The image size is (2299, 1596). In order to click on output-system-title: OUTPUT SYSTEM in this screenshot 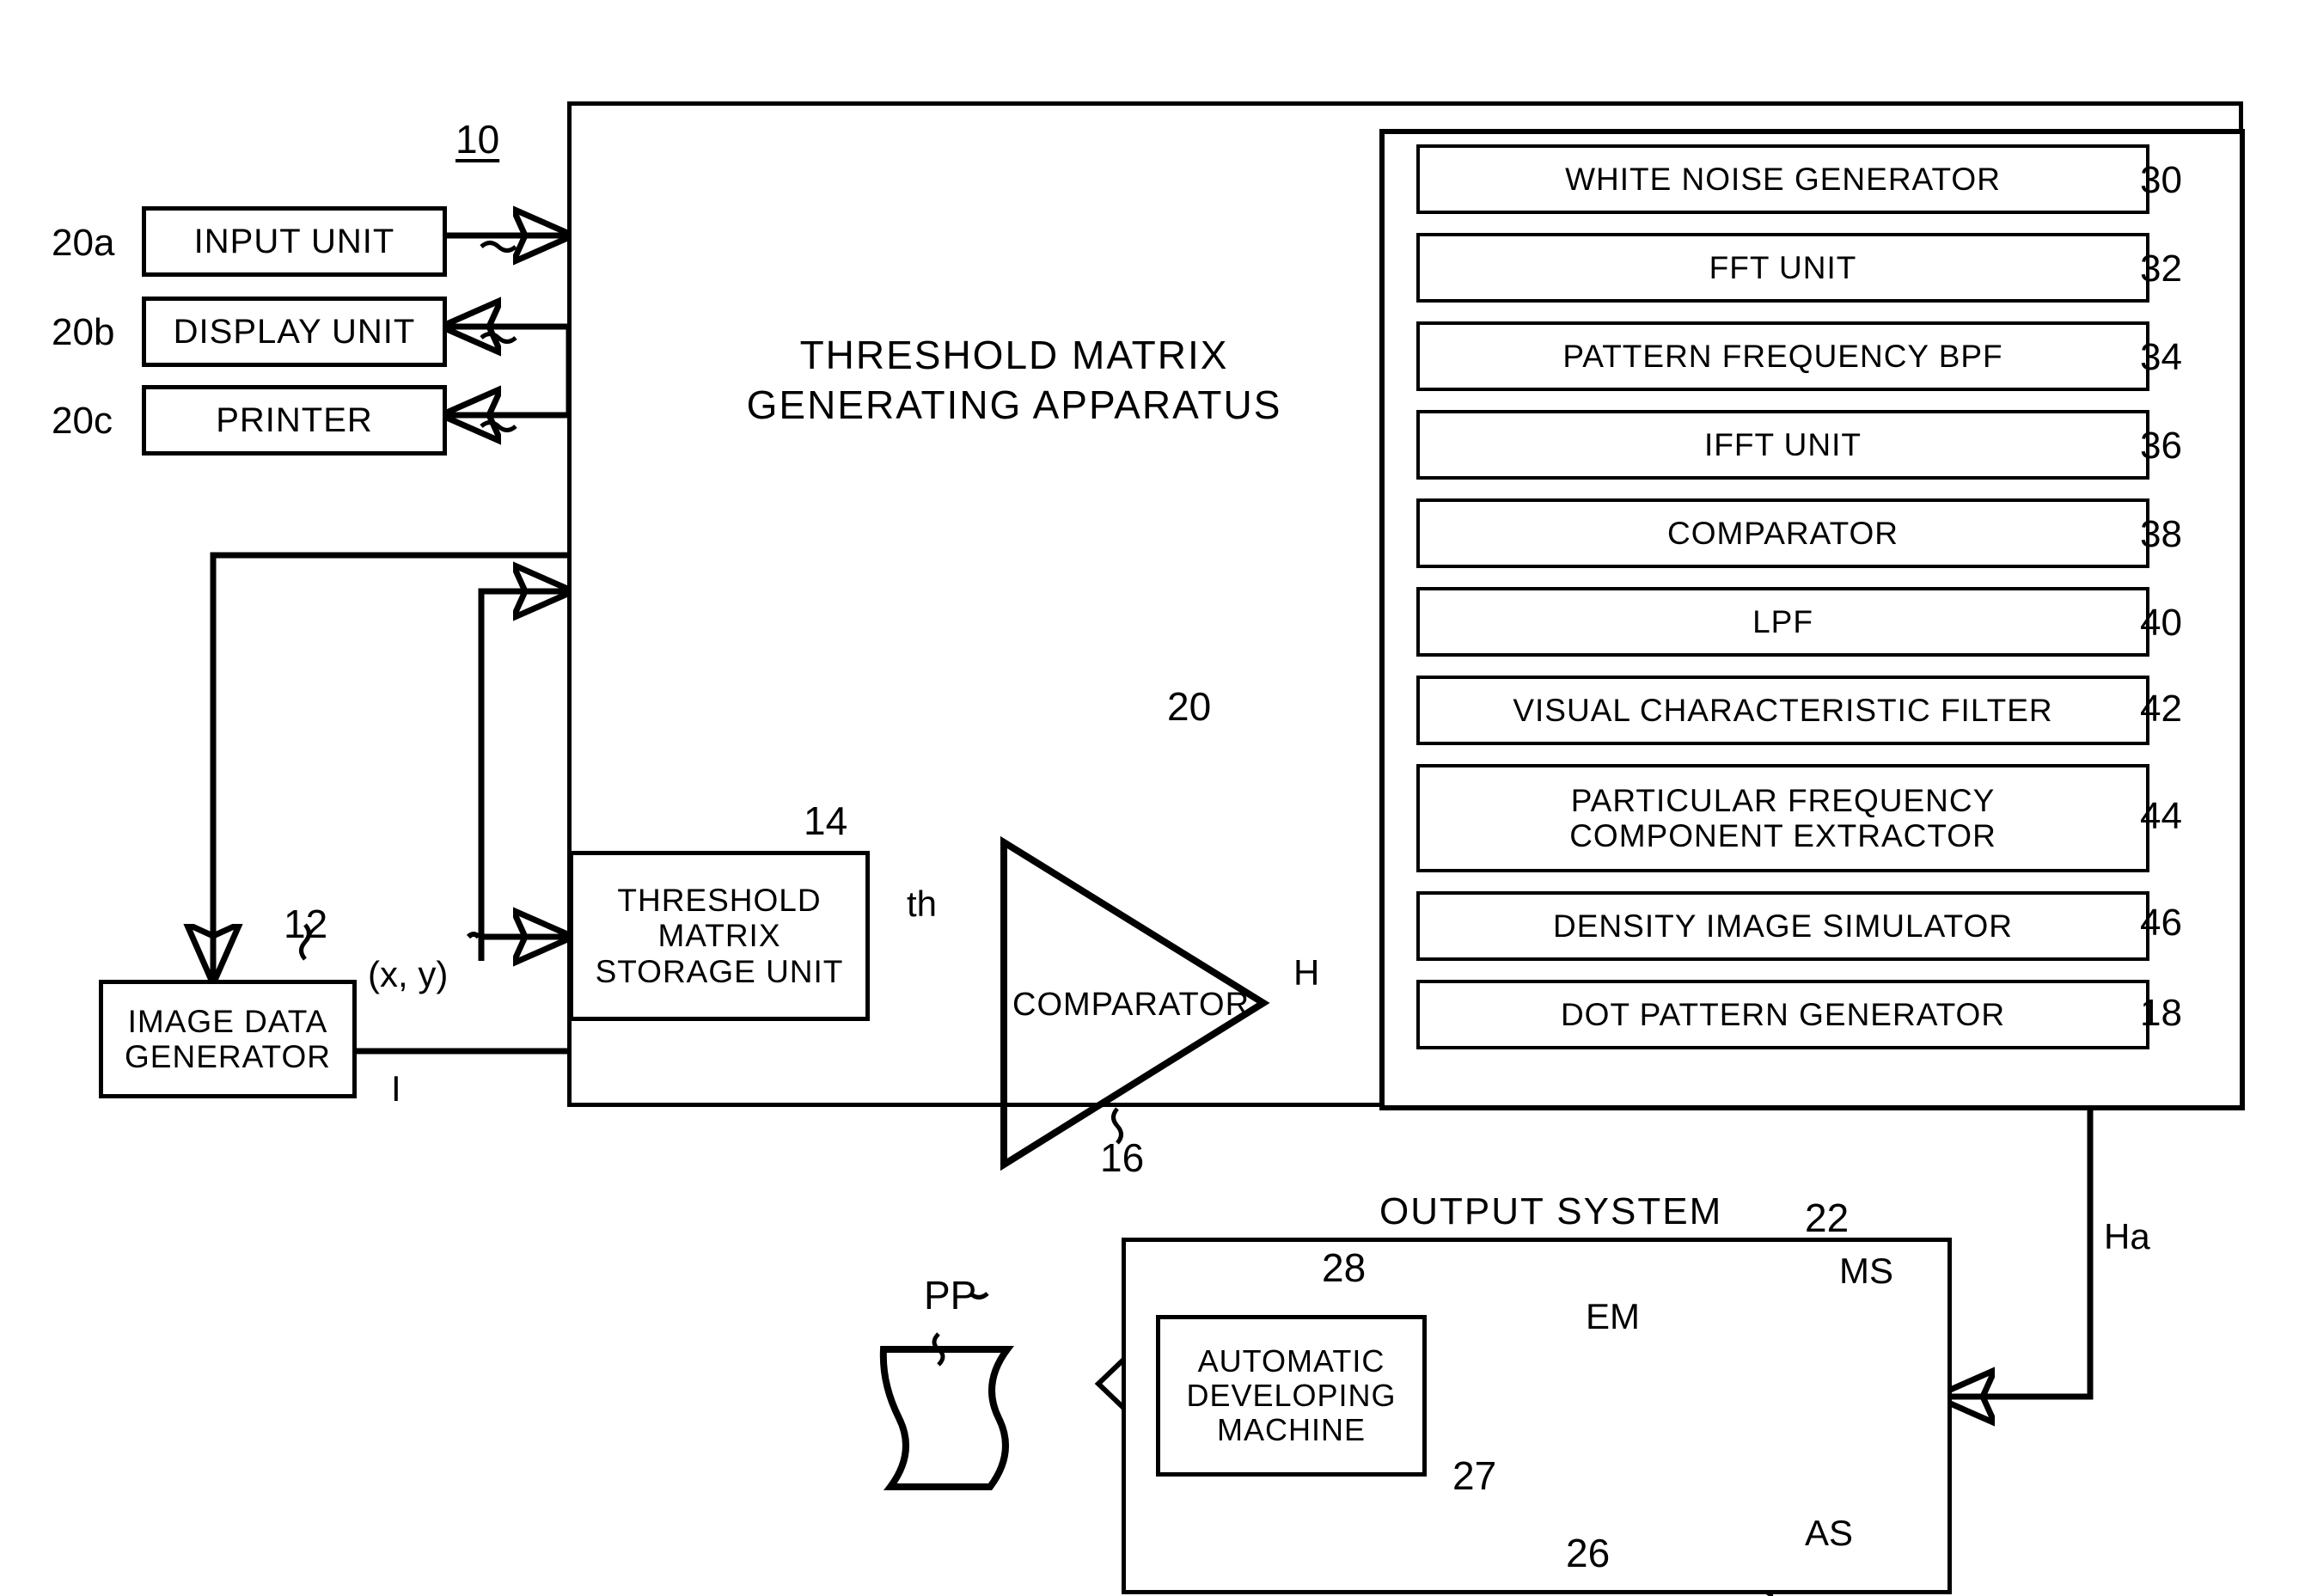, I will do `click(1551, 1211)`.